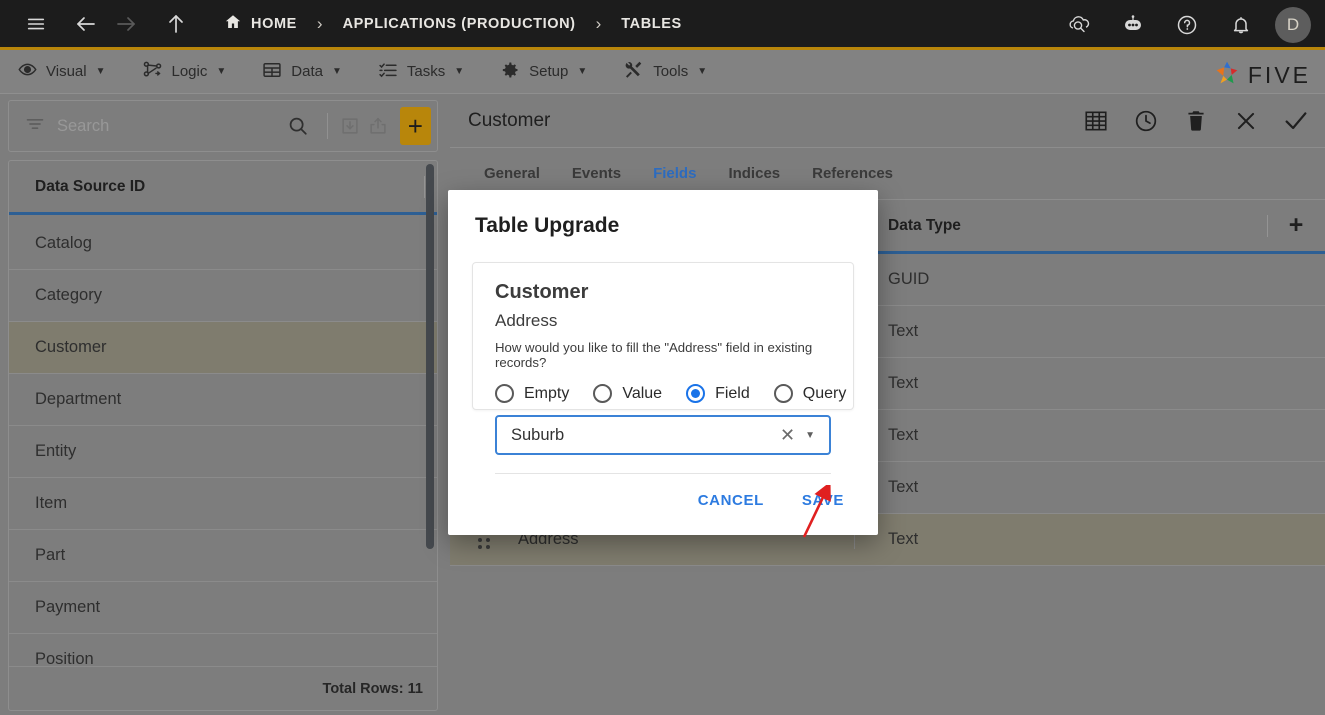 The width and height of the screenshot is (1325, 715). I want to click on tab-references: References, so click(852, 173).